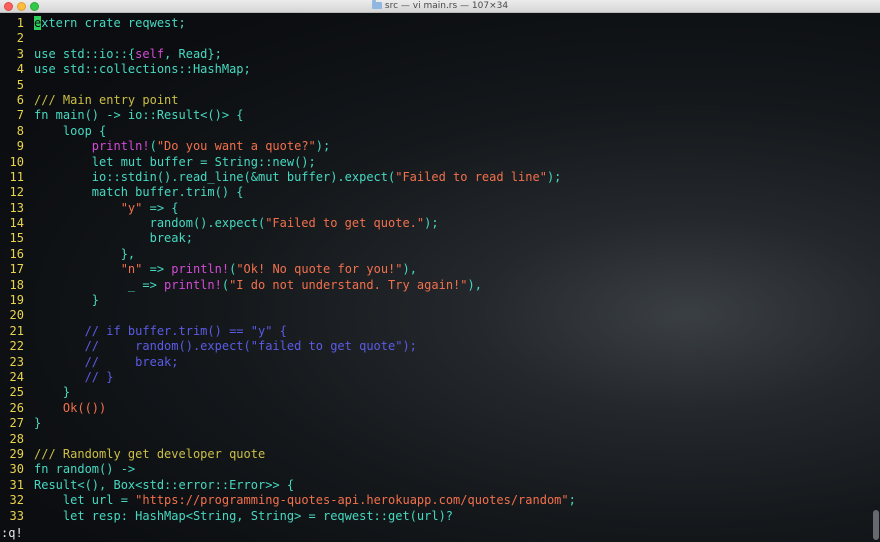 The image size is (880, 542). Describe the element at coordinates (319, 269) in the screenshot. I see `code-token: "Ok! No quote for you!"` at that location.